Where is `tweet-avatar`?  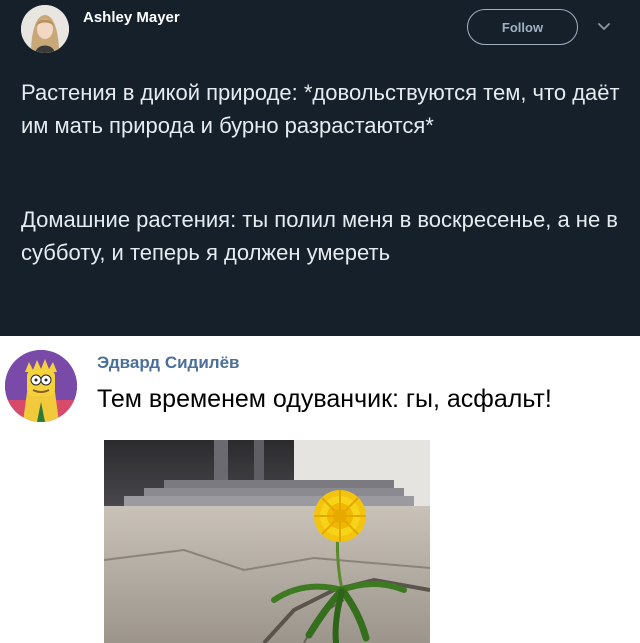
tweet-avatar is located at coordinates (45, 29).